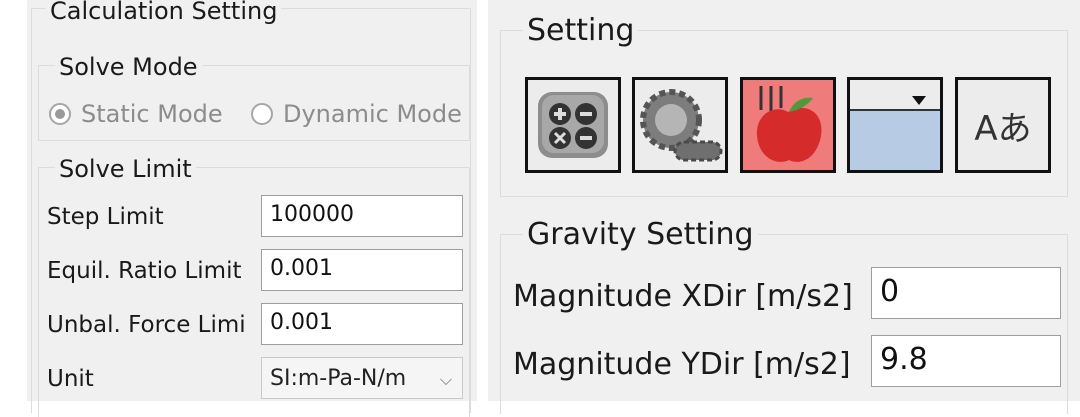 Image resolution: width=1080 pixels, height=417 pixels. What do you see at coordinates (682, 364) in the screenshot?
I see `magnitude-ydir-label: Magnitude YDir [m/s2]` at bounding box center [682, 364].